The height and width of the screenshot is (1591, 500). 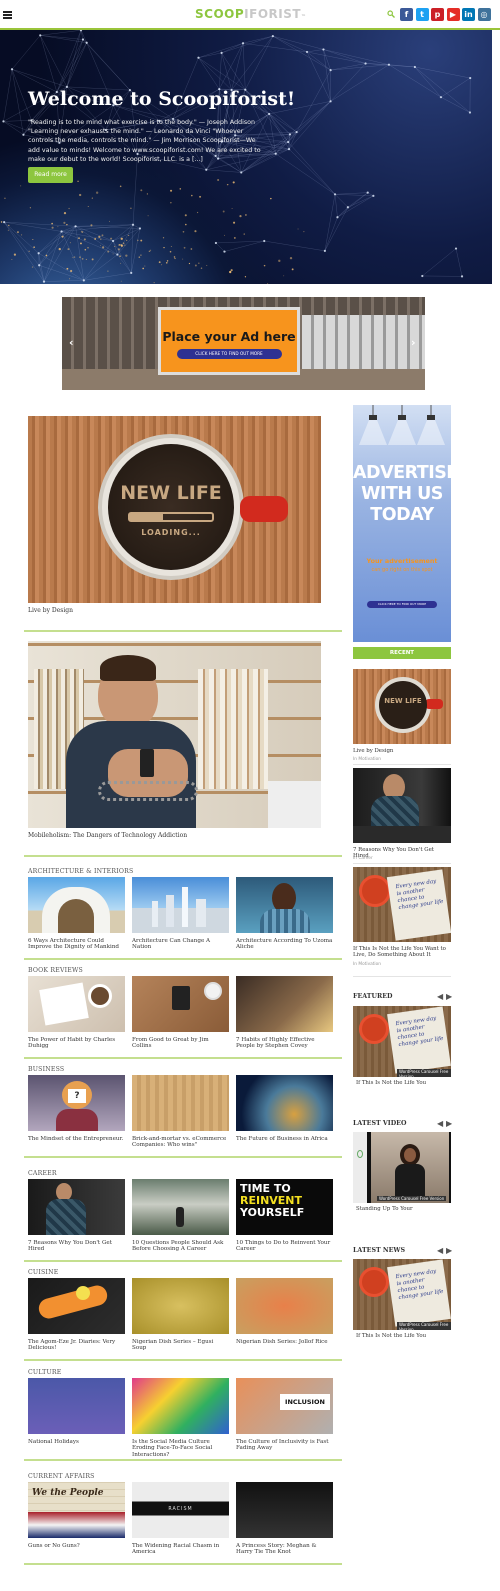 I want to click on news-prev-icon: ◀, so click(x=440, y=1250).